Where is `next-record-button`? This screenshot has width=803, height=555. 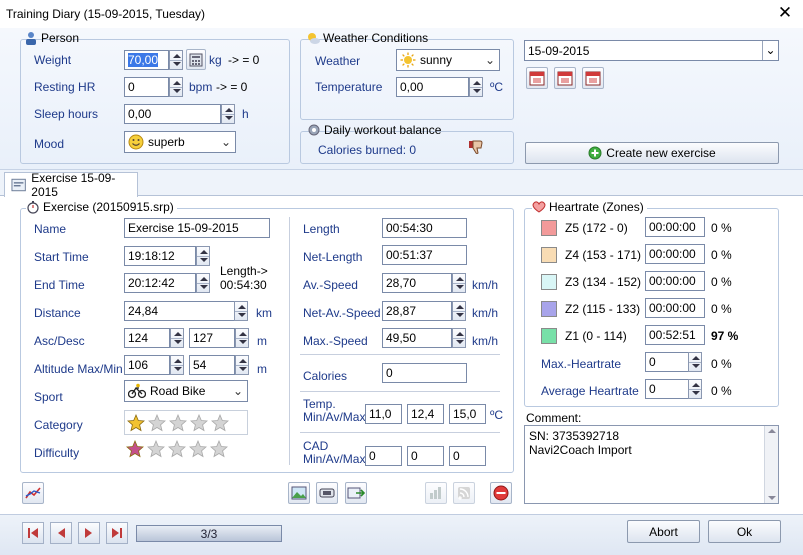
next-record-button is located at coordinates (89, 533).